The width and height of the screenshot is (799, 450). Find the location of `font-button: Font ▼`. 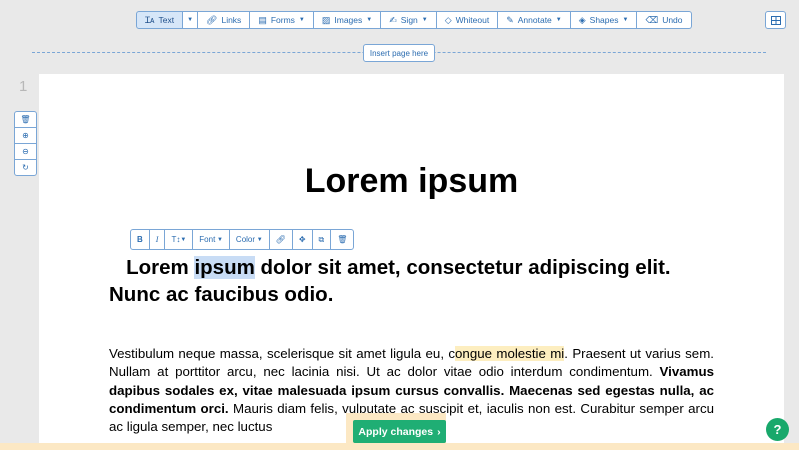

font-button: Font ▼ is located at coordinates (211, 239).